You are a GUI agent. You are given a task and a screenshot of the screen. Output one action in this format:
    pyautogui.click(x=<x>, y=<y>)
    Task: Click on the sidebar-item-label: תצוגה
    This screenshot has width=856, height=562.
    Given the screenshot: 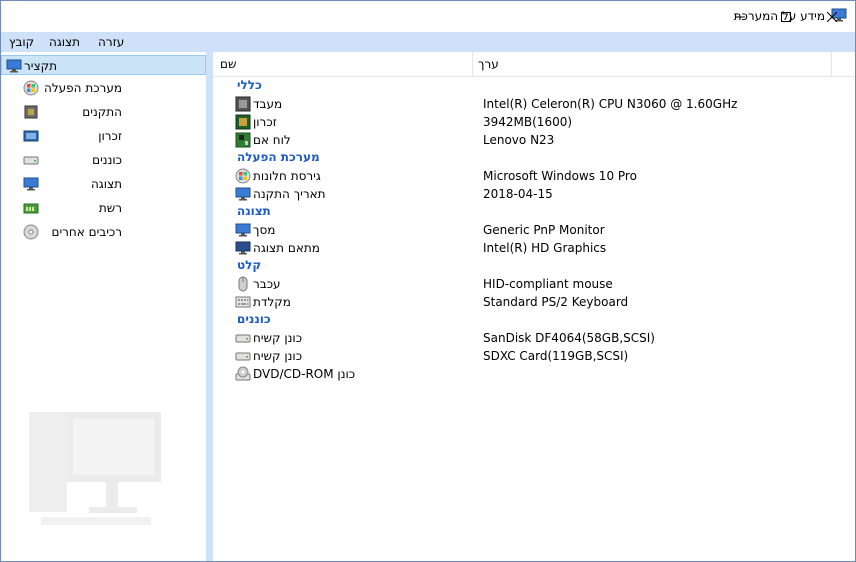 What is the action you would take?
    pyautogui.click(x=106, y=184)
    